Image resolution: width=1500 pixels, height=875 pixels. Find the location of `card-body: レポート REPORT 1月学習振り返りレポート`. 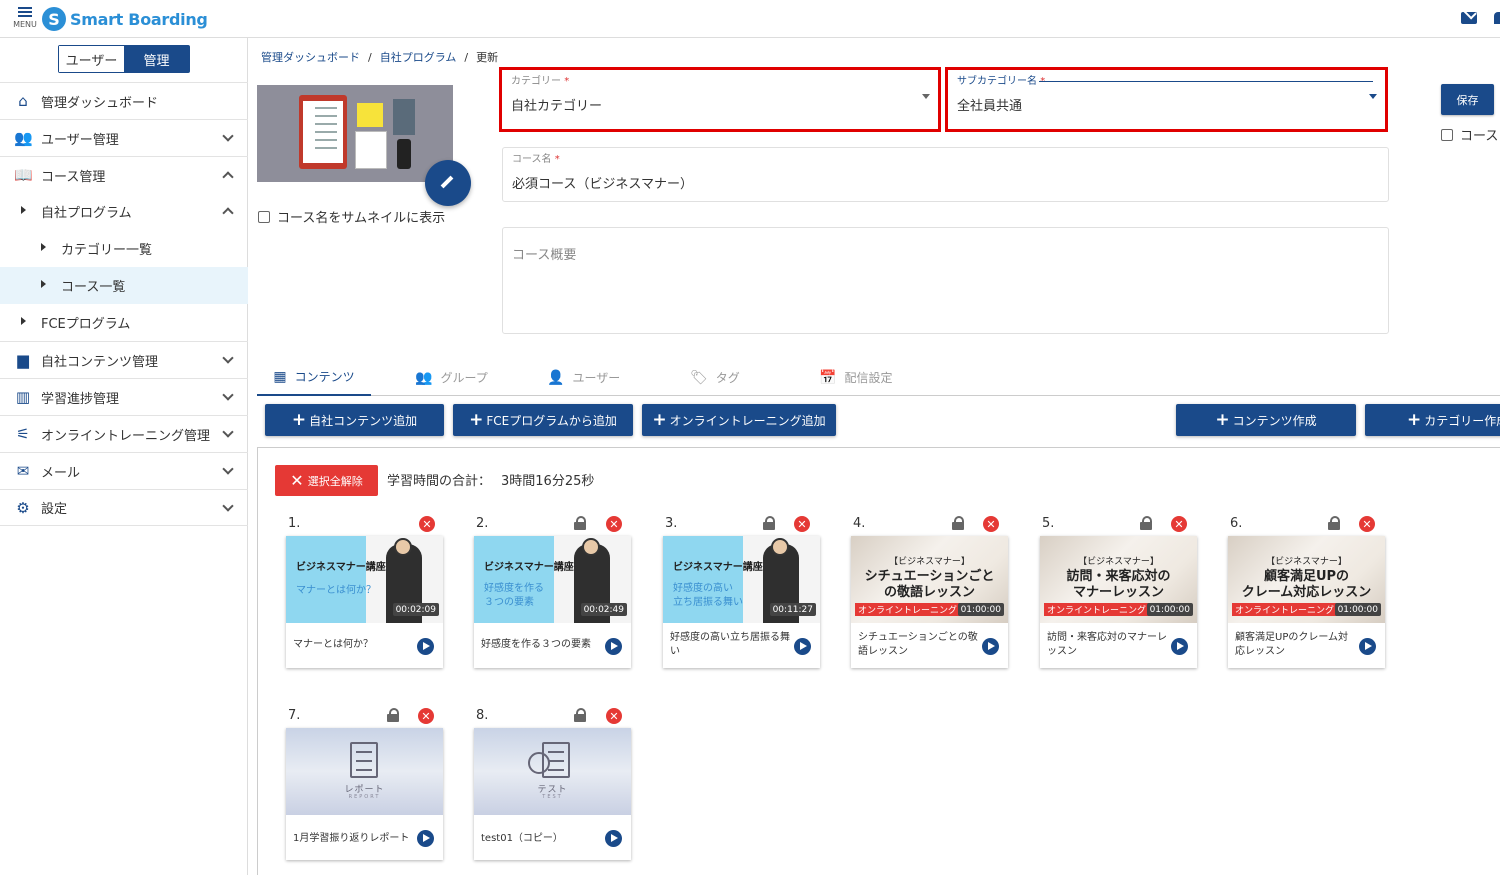

card-body: レポート REPORT 1月学習振り返りレポート is located at coordinates (364, 794).